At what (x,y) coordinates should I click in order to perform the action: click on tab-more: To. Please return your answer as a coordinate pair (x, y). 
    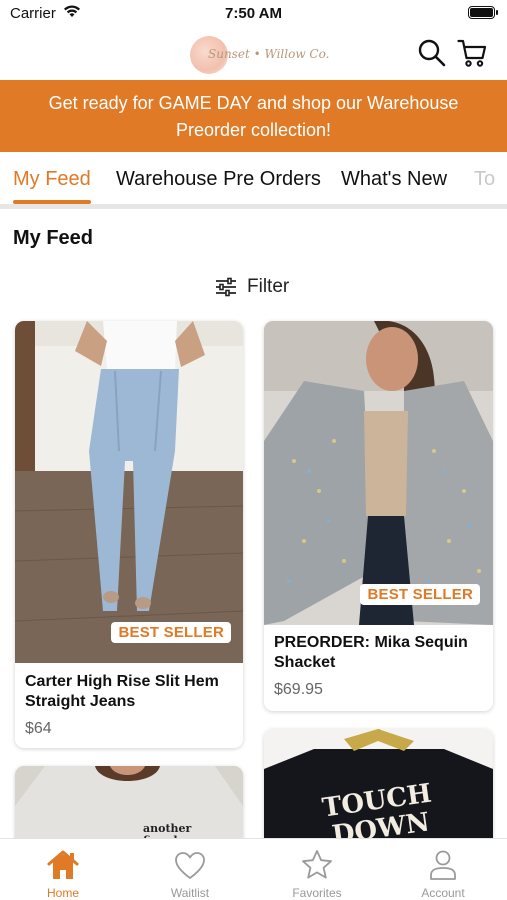
    Looking at the image, I should click on (484, 179).